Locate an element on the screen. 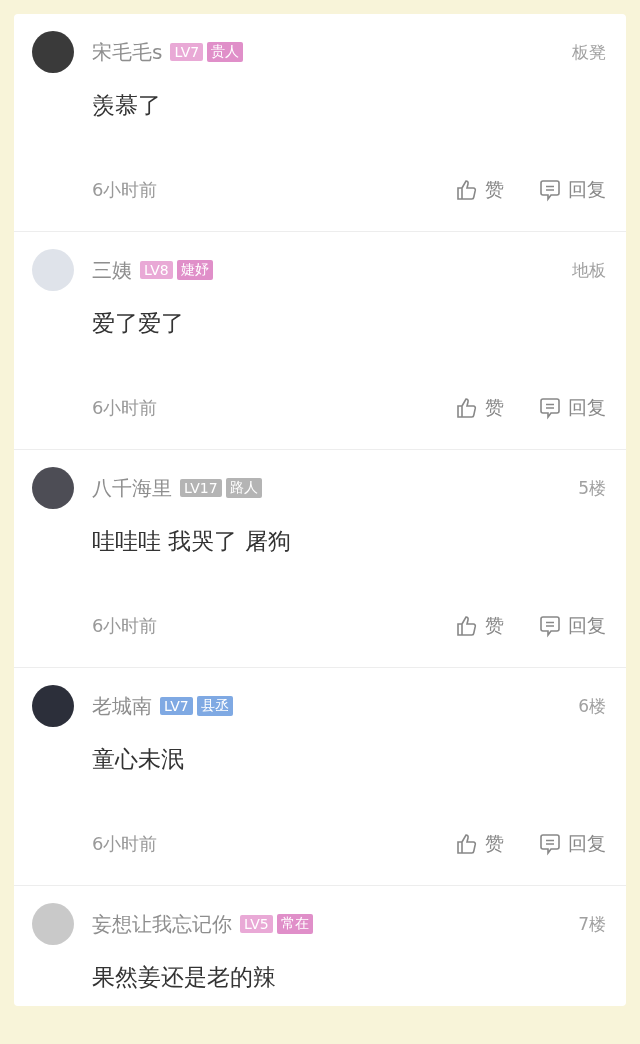  floor-label: 5楼 is located at coordinates (592, 488).